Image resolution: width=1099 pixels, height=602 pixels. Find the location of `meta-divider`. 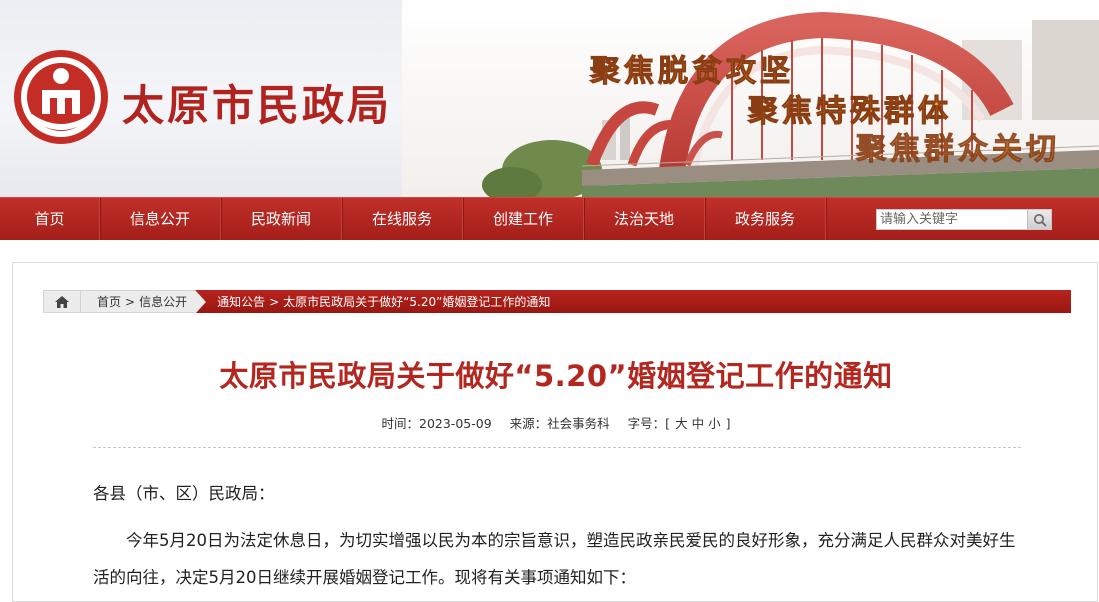

meta-divider is located at coordinates (557, 447).